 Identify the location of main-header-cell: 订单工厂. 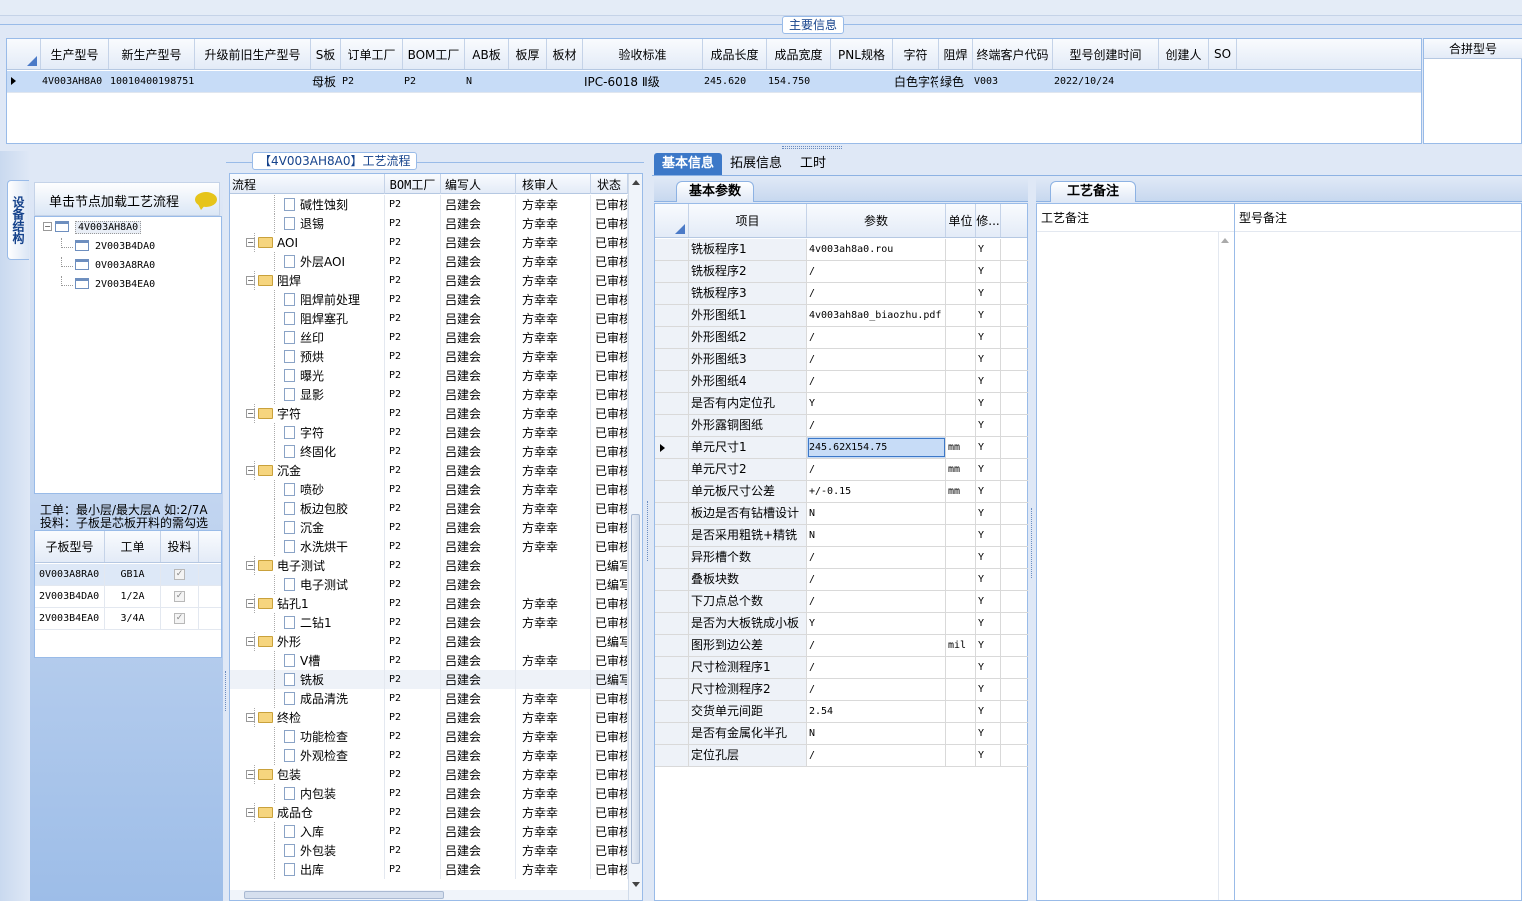
(372, 54).